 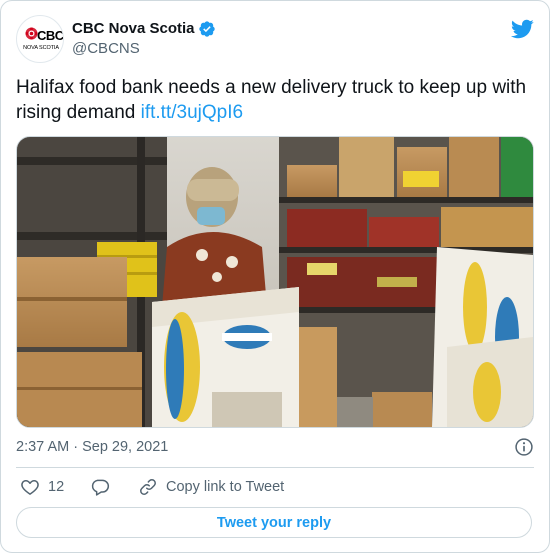 What do you see at coordinates (56, 487) in the screenshot?
I see `like-count: 12` at bounding box center [56, 487].